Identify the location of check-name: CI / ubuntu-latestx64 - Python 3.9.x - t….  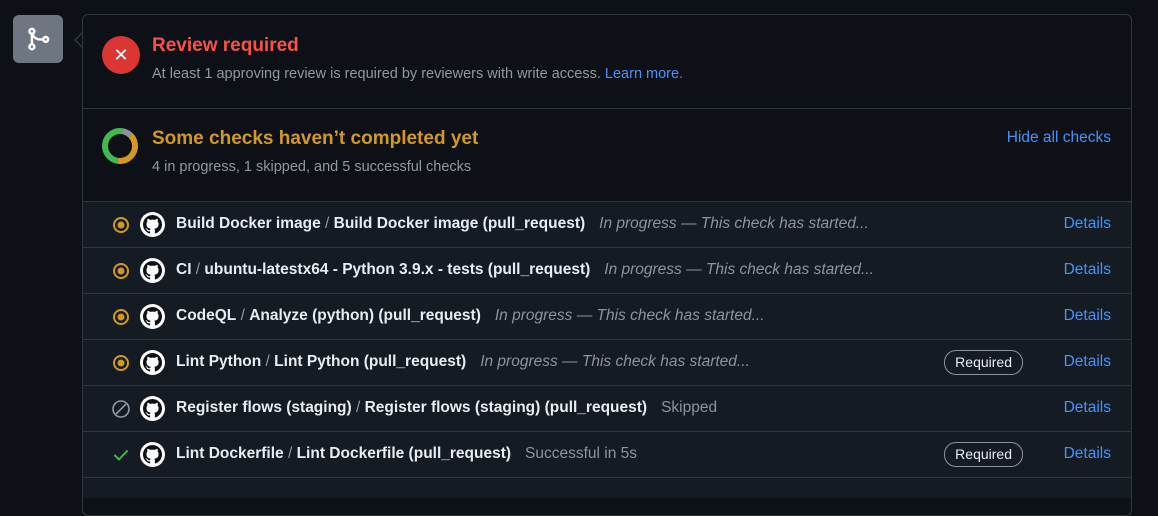
(525, 270).